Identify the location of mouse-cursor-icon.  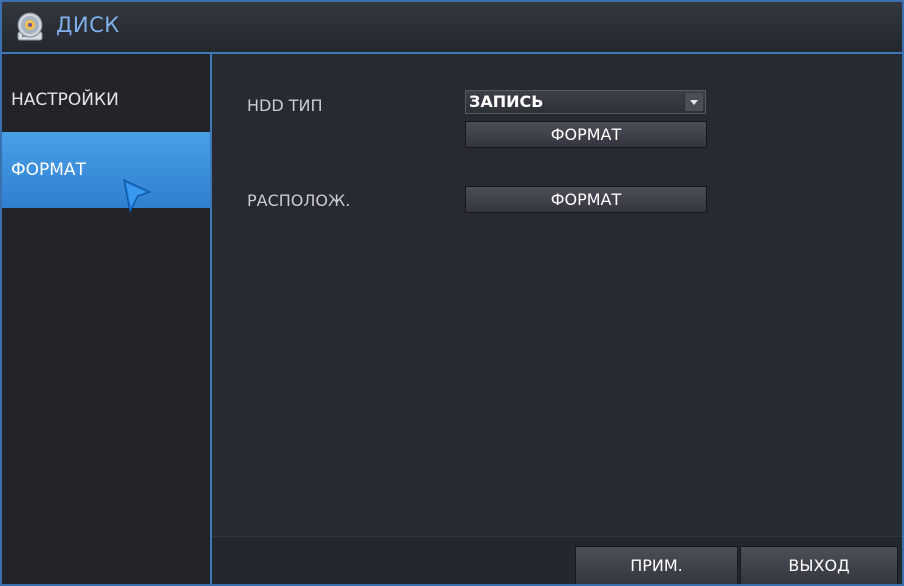
(137, 196).